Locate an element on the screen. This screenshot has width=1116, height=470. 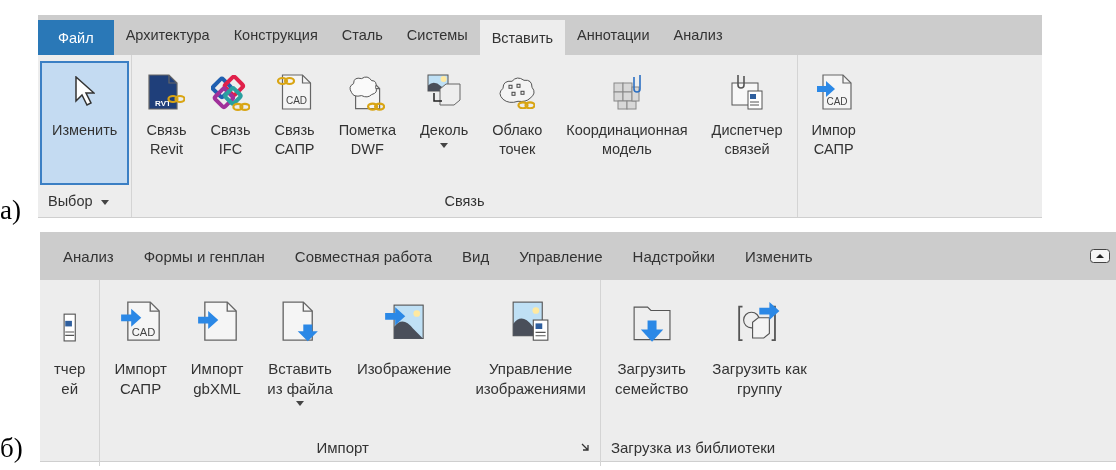
ribbon-tab: Сталь is located at coordinates (362, 35).